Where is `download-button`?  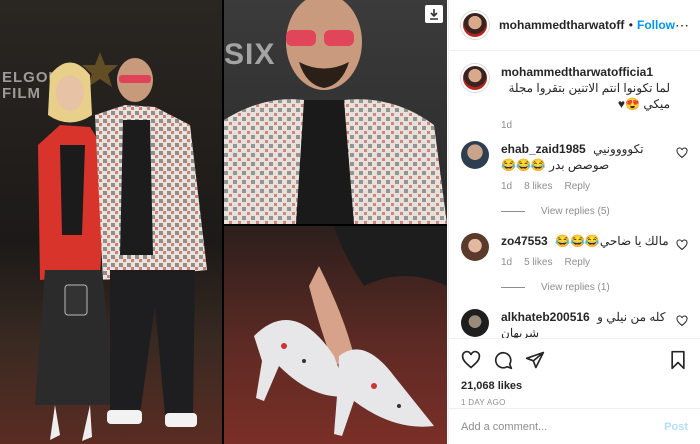 download-button is located at coordinates (434, 14).